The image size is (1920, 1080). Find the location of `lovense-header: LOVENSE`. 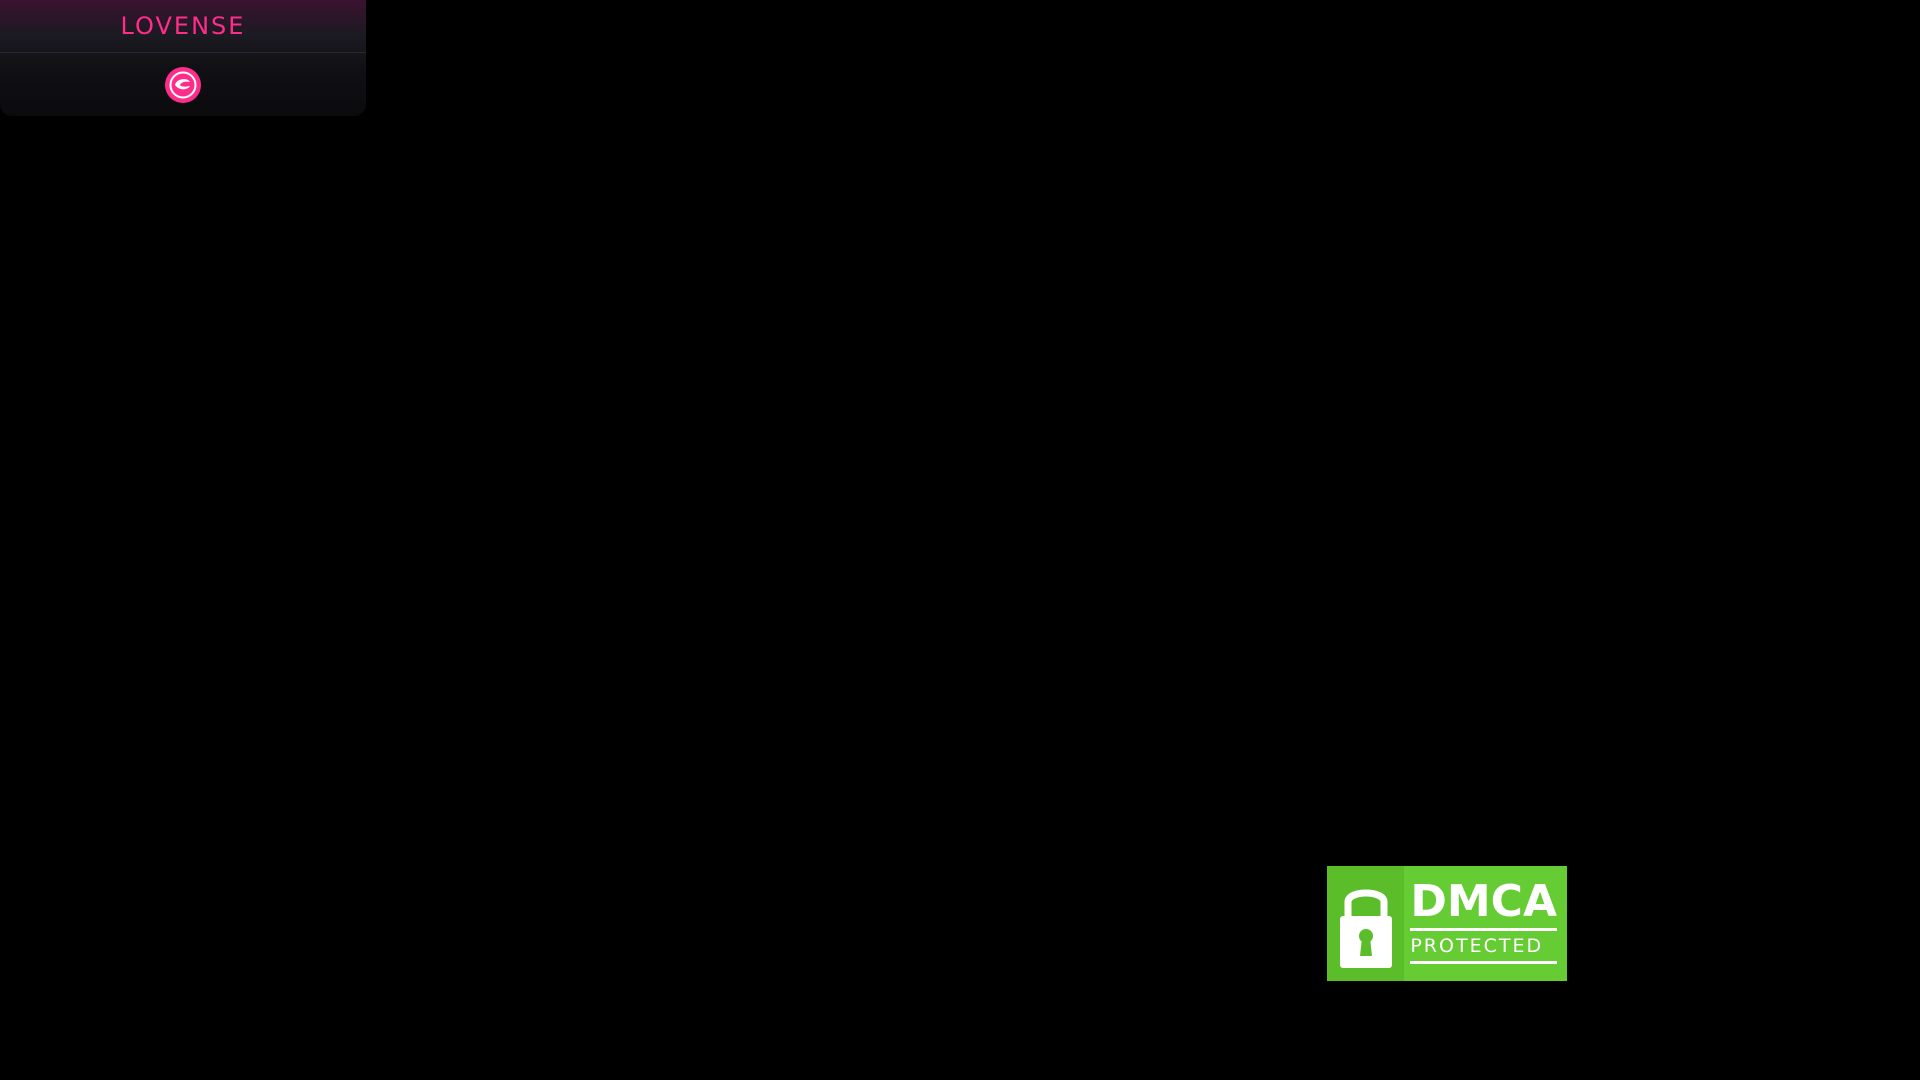

lovense-header: LOVENSE is located at coordinates (183, 26).